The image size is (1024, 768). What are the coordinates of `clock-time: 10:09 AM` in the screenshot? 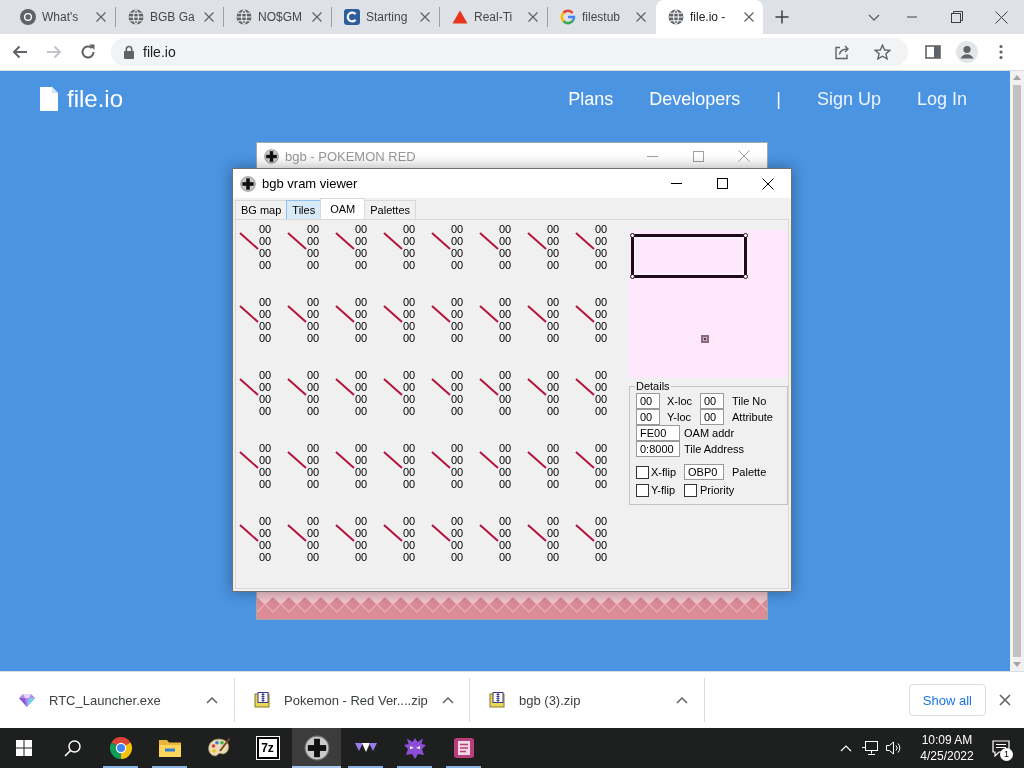 It's located at (947, 740).